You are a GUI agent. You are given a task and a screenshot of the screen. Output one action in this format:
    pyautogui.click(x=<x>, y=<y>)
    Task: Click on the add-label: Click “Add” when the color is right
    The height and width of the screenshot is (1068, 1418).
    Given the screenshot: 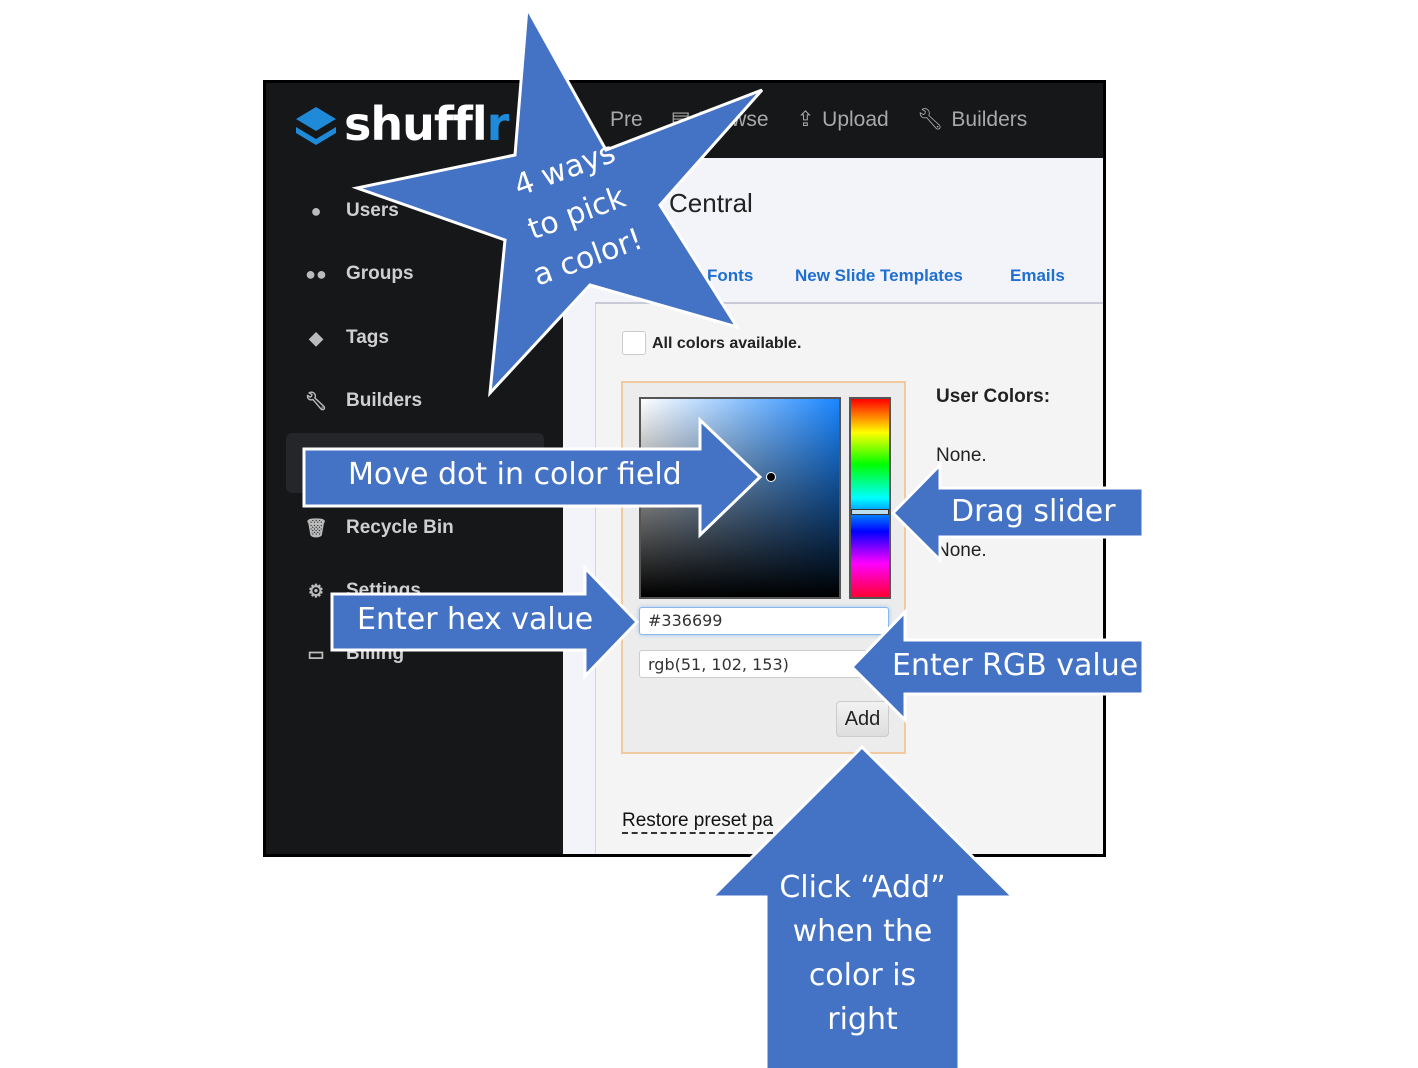 What is the action you would take?
    pyautogui.click(x=862, y=953)
    